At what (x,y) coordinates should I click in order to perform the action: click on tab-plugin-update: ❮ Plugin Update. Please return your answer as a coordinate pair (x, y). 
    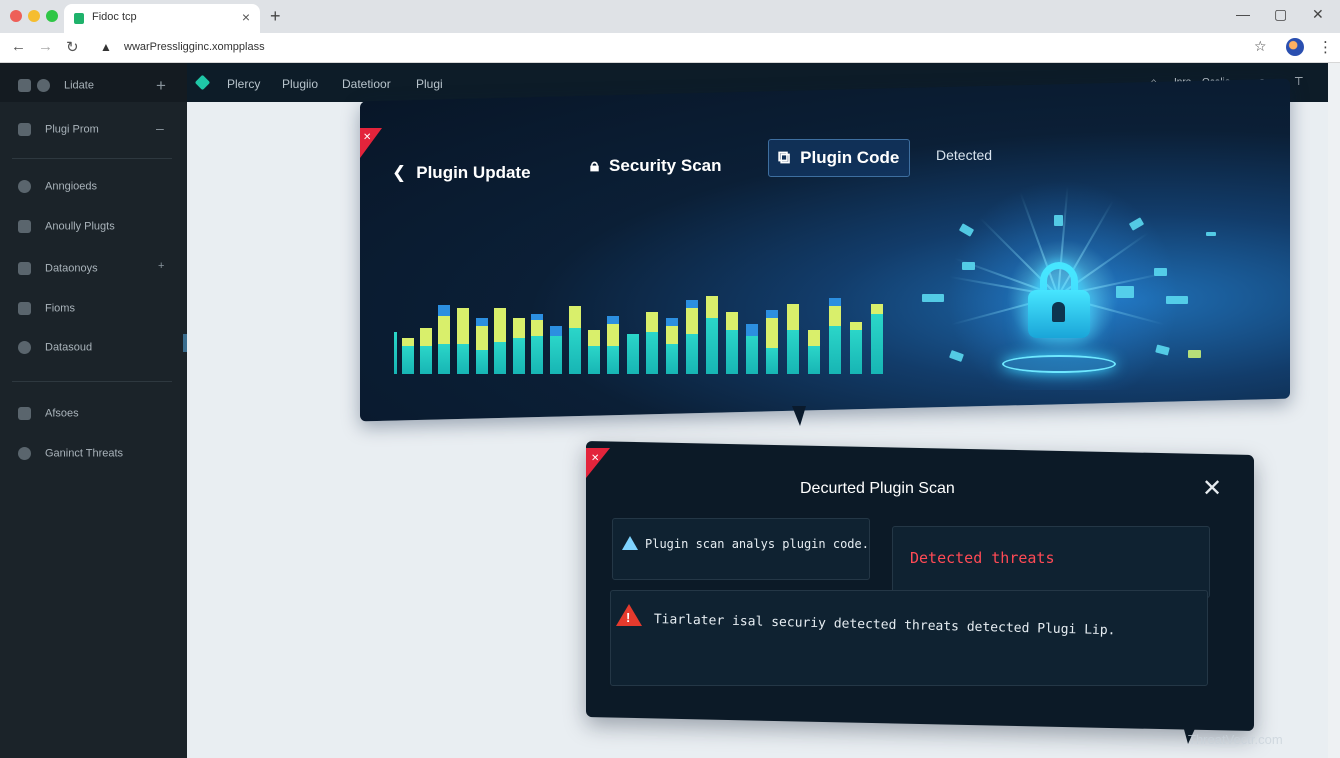
    Looking at the image, I should click on (461, 173).